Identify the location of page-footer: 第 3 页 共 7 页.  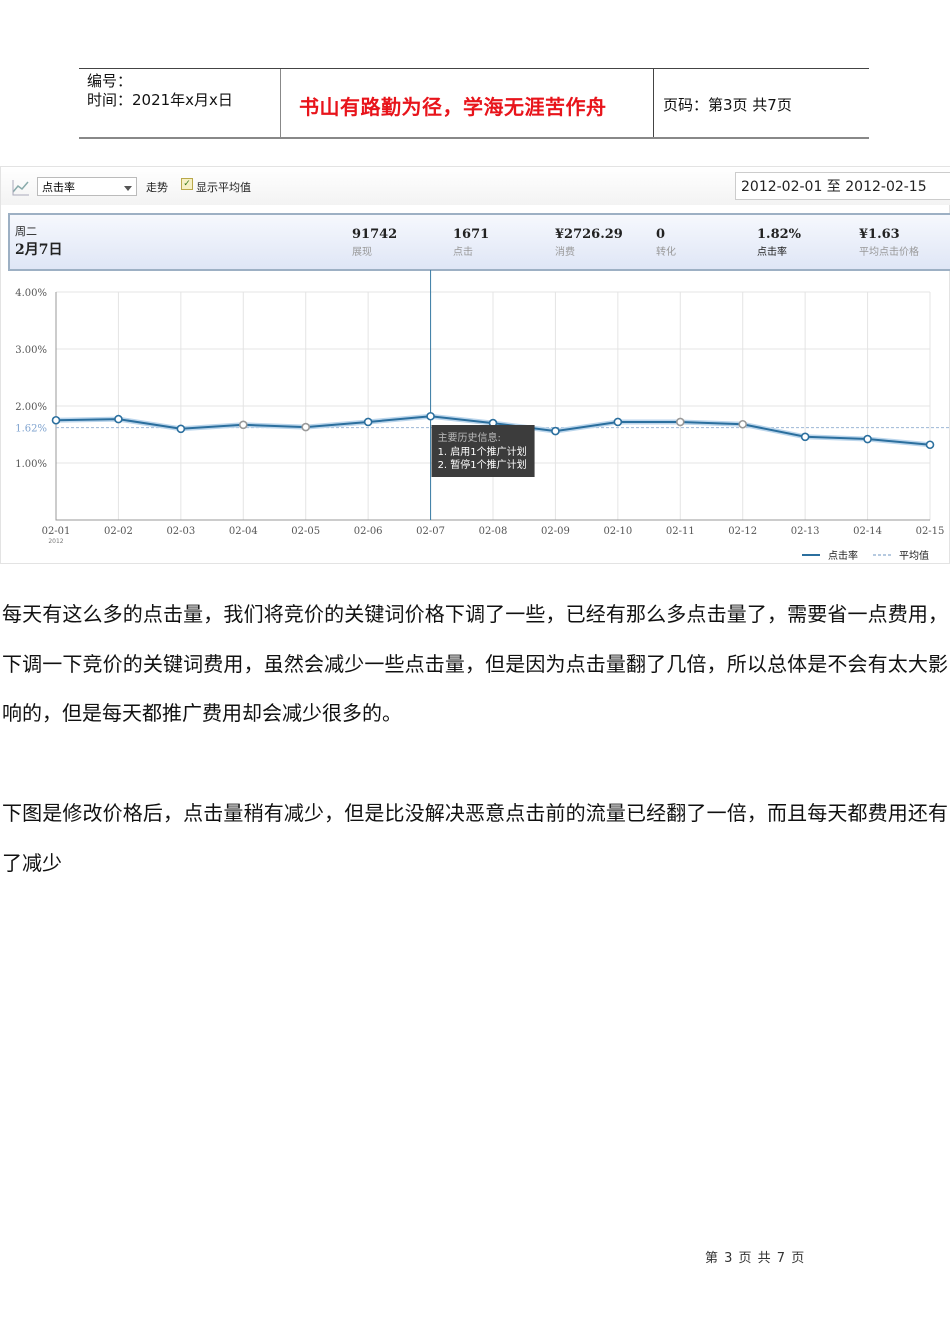
(755, 1258).